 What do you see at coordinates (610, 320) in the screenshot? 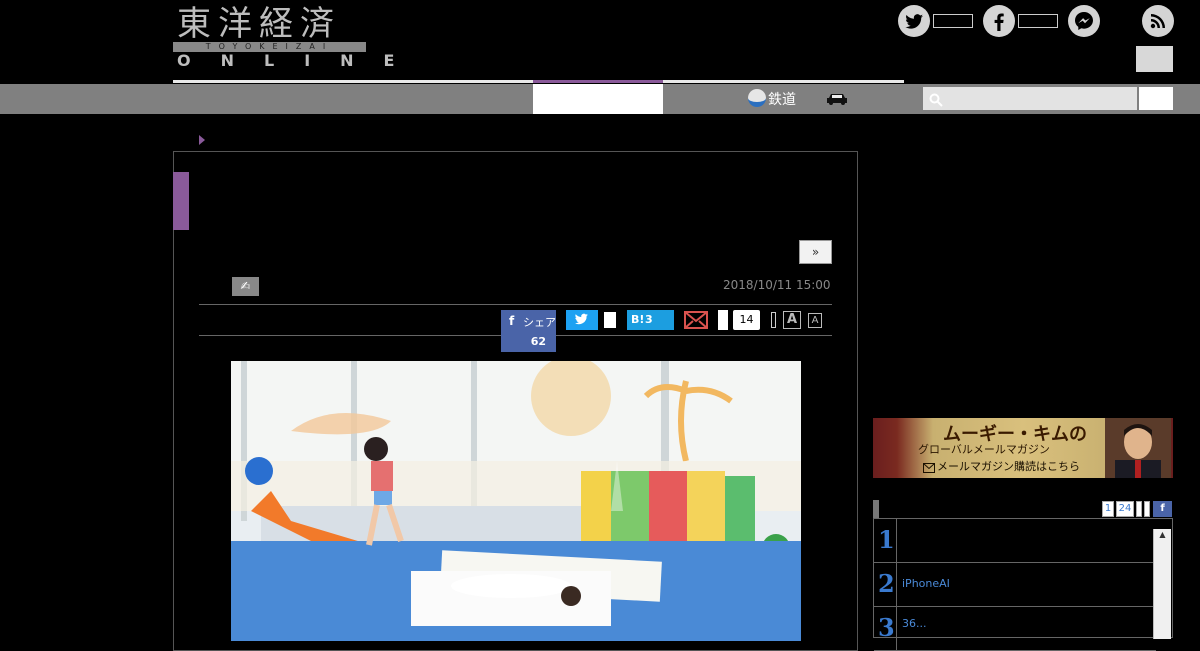
I see `twitter-share-count` at bounding box center [610, 320].